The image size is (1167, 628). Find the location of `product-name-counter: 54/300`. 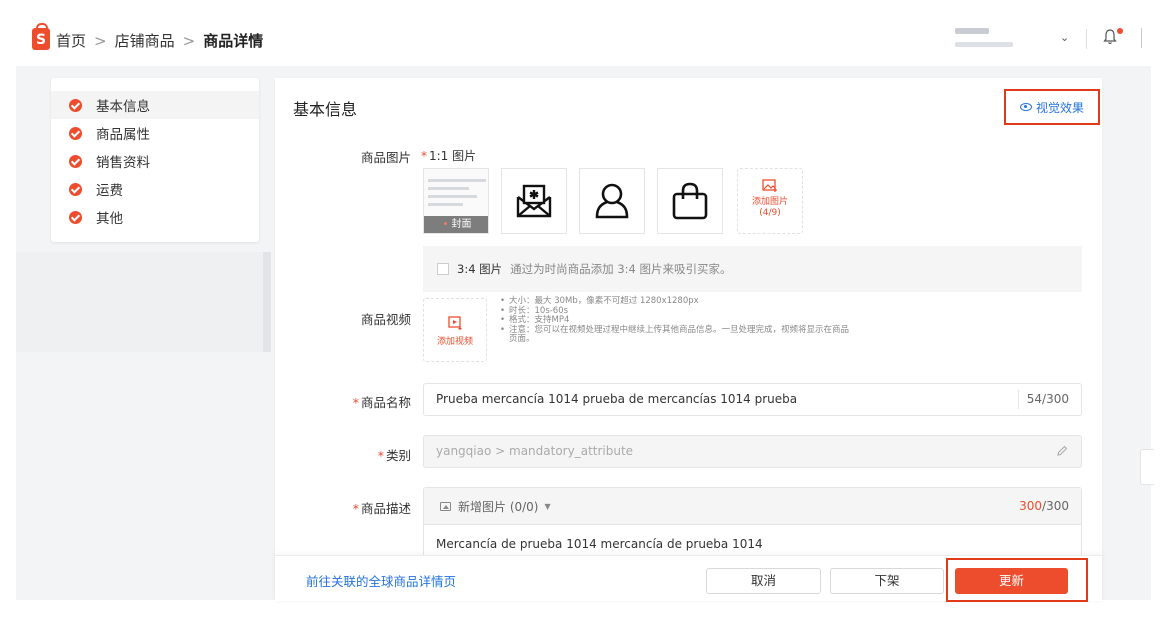

product-name-counter: 54/300 is located at coordinates (1049, 399).